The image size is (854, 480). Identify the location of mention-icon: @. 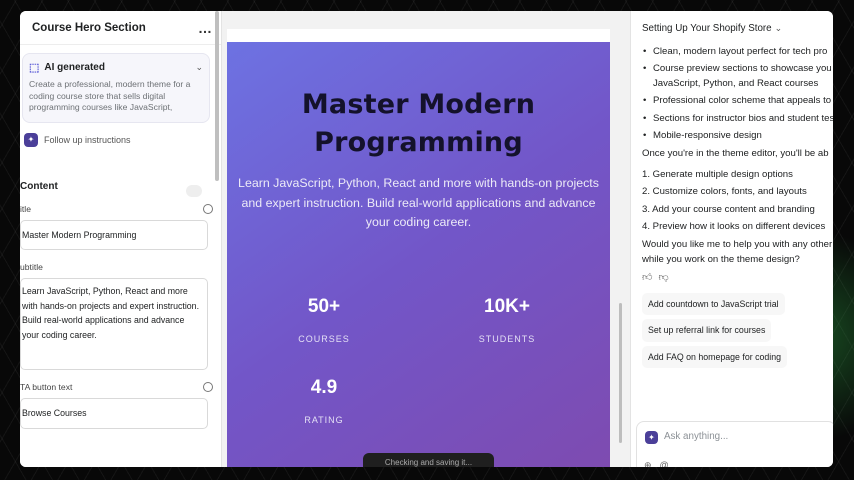
(668, 463).